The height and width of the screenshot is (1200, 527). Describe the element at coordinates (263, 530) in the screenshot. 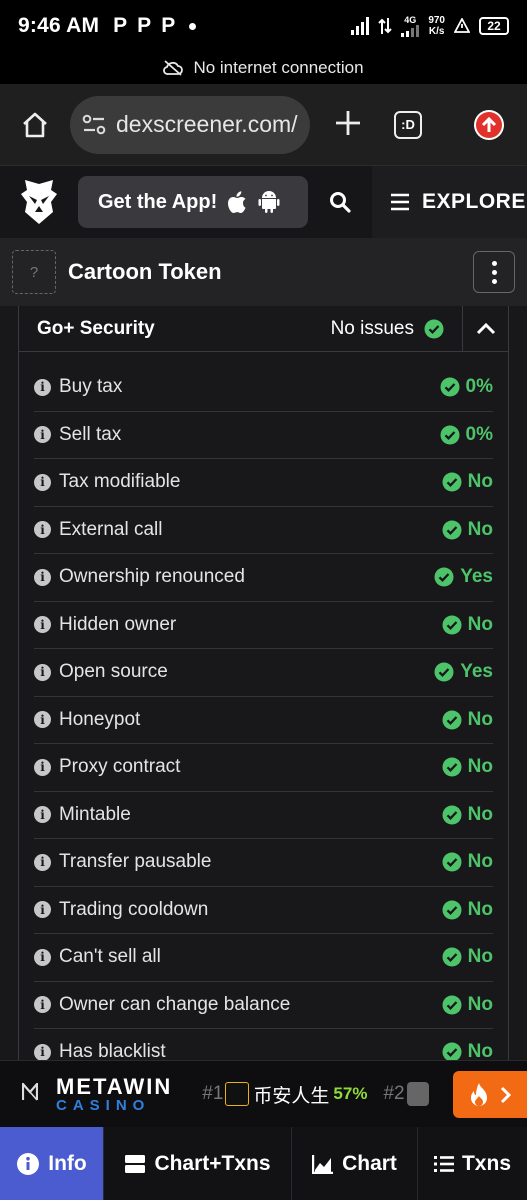

I see `security-row: i External call No` at that location.